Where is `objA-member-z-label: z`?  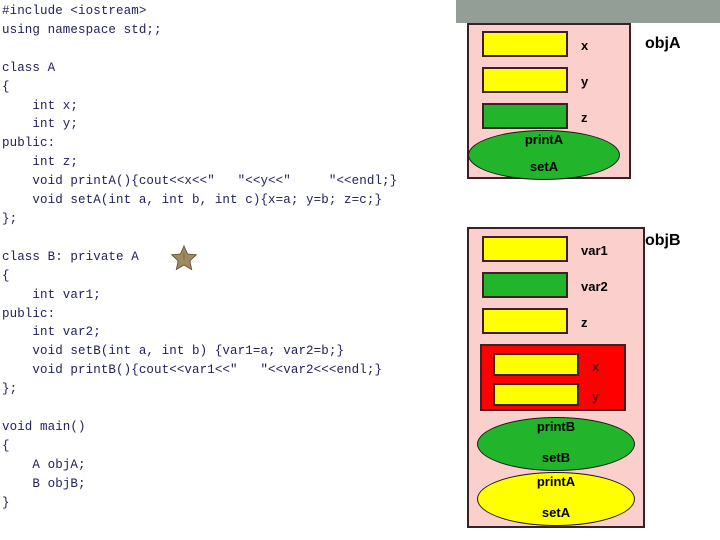
objA-member-z-label: z is located at coordinates (584, 117).